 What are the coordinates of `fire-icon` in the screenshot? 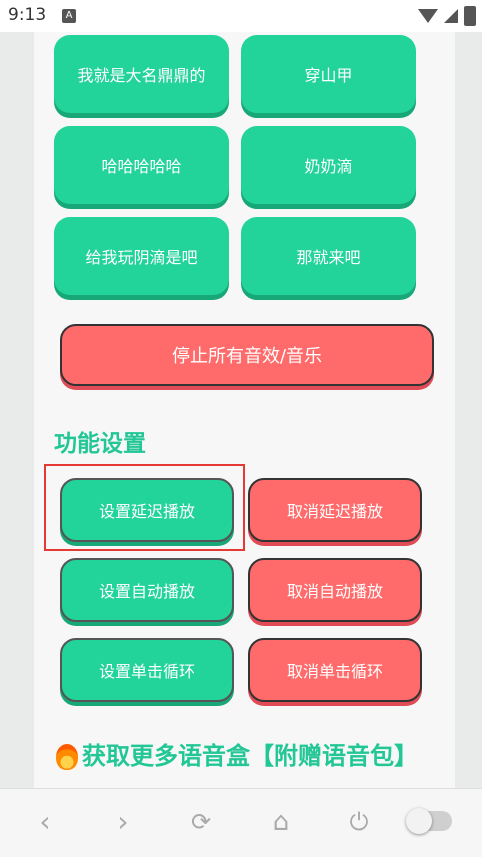 It's located at (67, 757).